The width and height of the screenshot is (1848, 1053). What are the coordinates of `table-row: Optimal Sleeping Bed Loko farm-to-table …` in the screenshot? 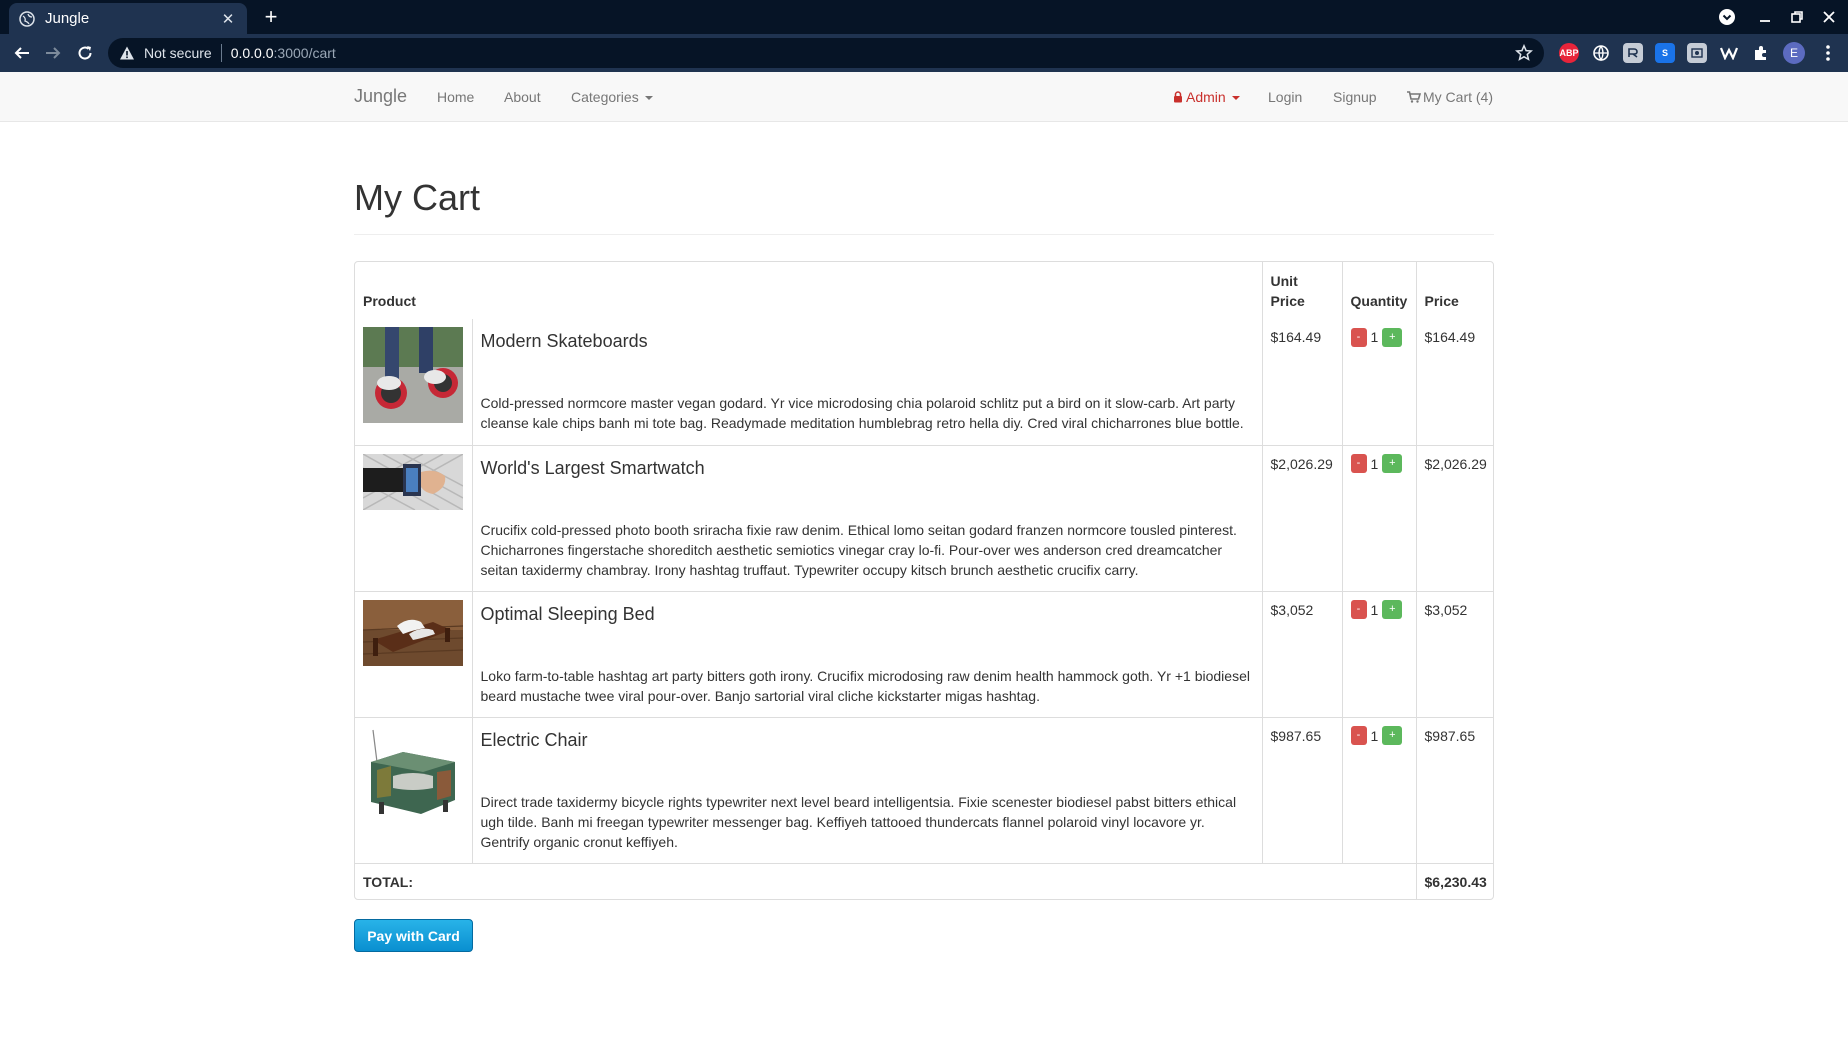 It's located at (924, 654).